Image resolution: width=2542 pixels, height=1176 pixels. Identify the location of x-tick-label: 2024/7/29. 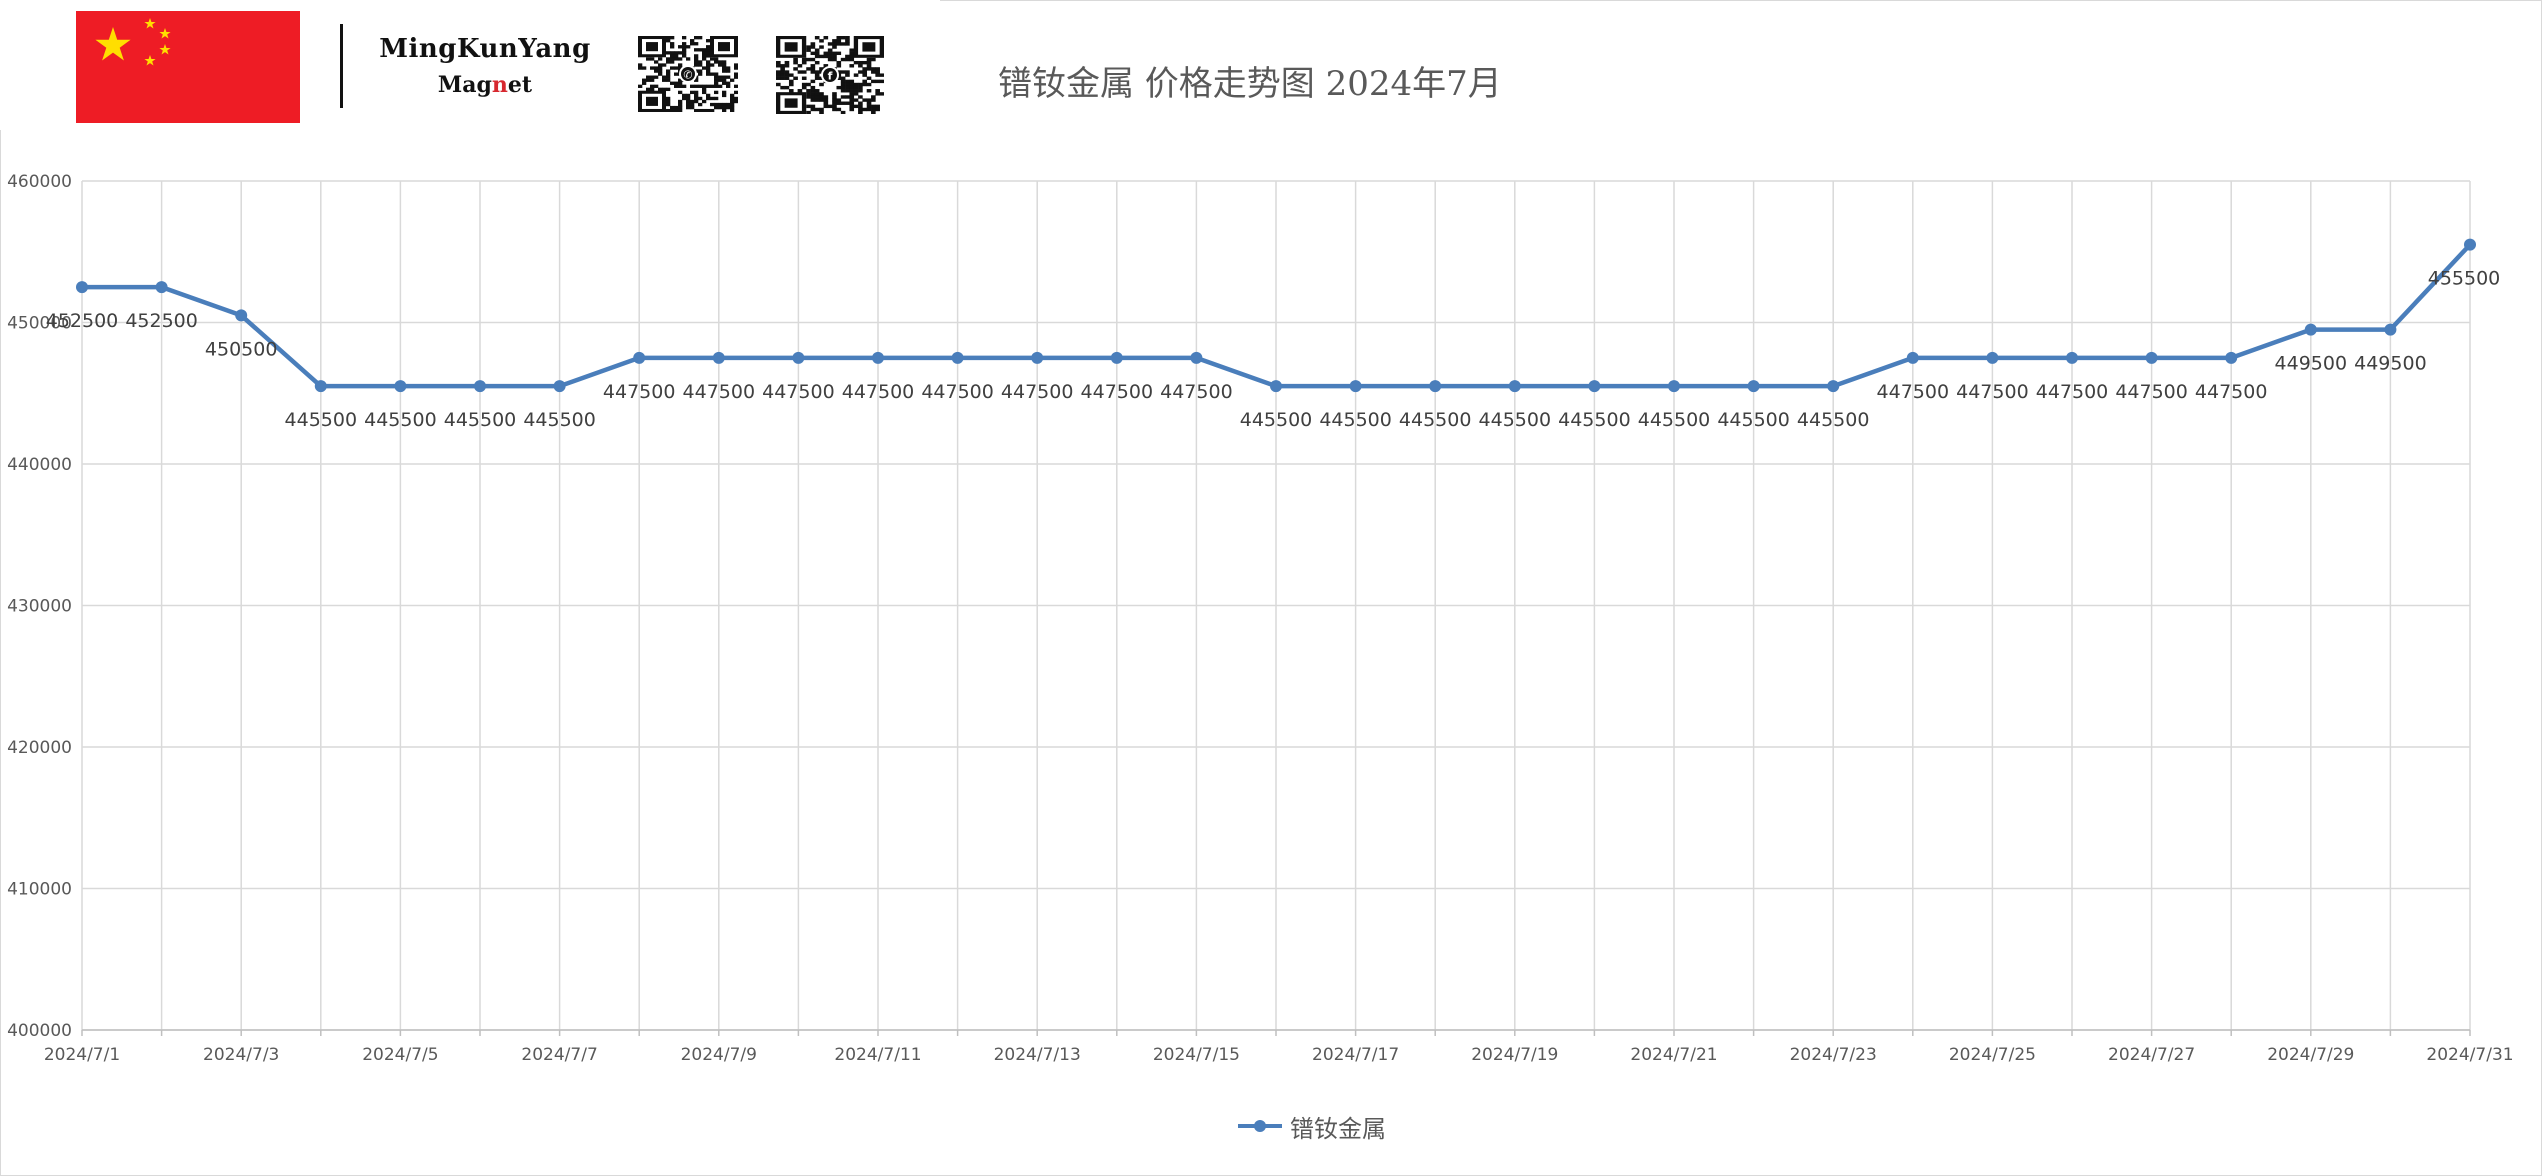
(2310, 1055).